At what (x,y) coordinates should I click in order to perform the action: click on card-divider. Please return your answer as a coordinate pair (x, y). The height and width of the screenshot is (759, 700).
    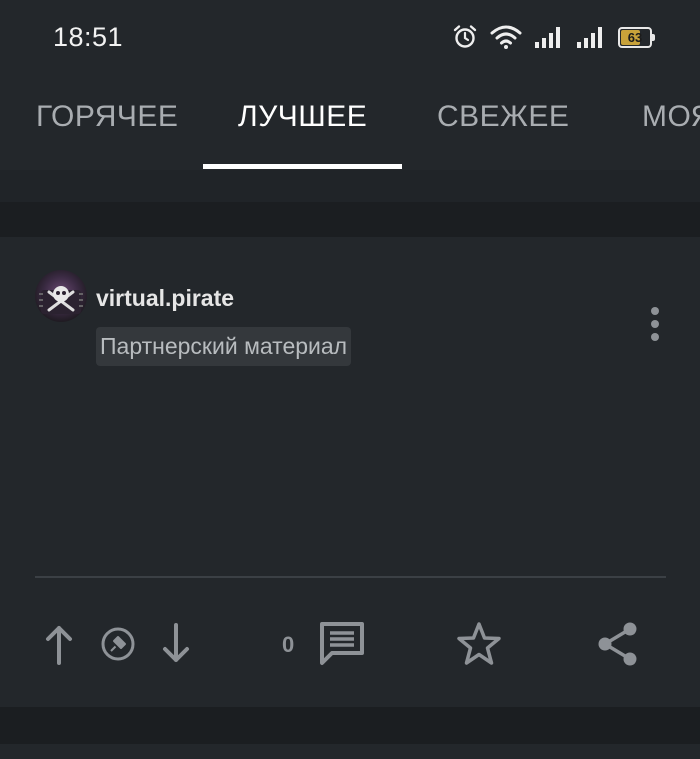
    Looking at the image, I should click on (350, 577).